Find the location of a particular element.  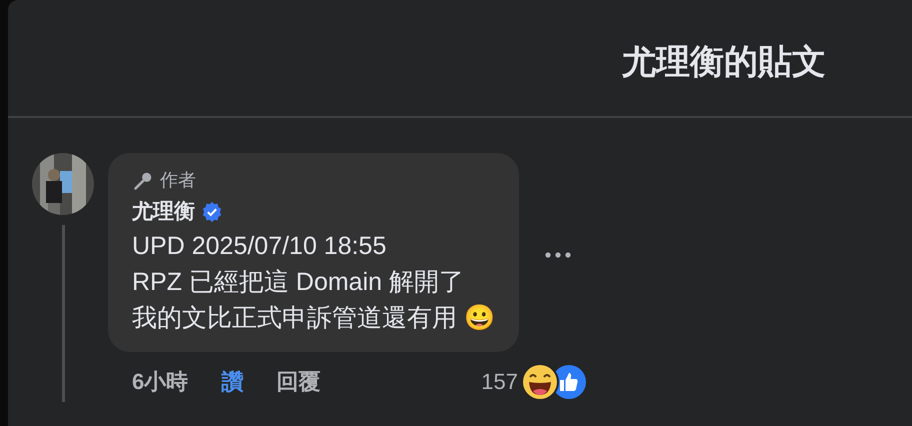

comment-text: UPD 2025/07/10 18:55 is located at coordinates (260, 246).